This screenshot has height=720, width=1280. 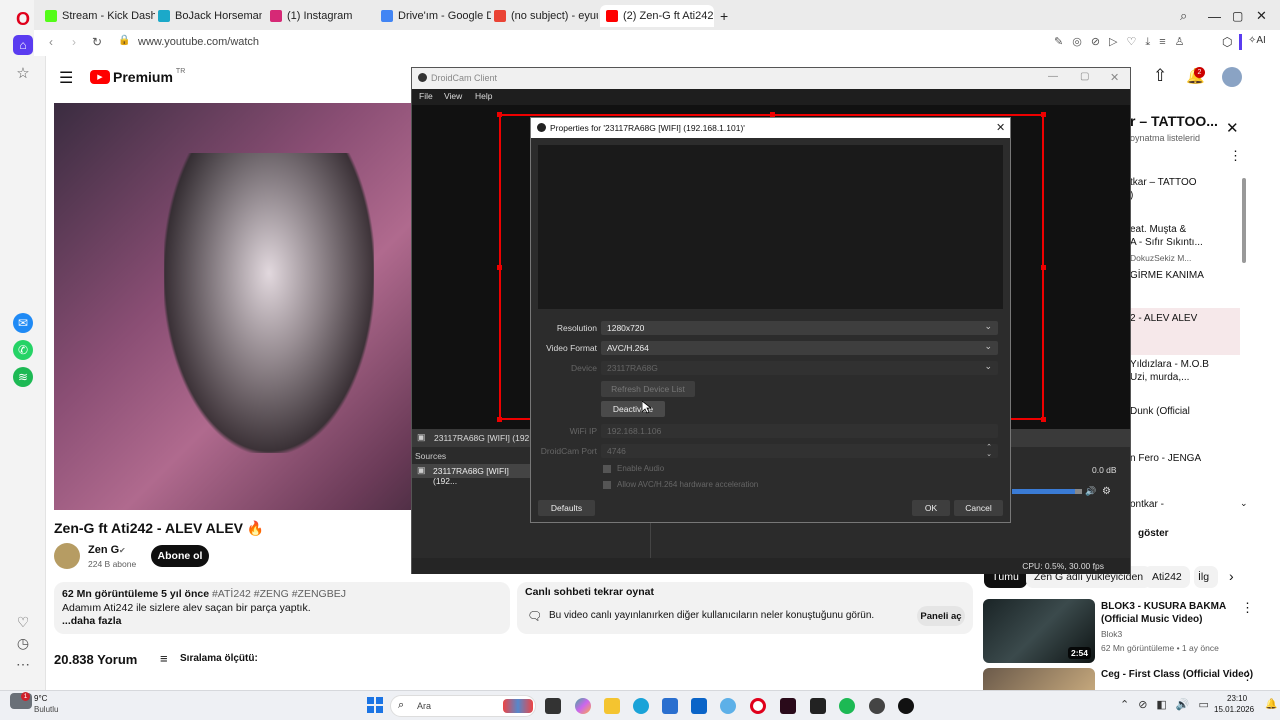 I want to click on hw-accel-checkbox: Allow AVC/H.264 hardware acceleration, so click(x=680, y=484).